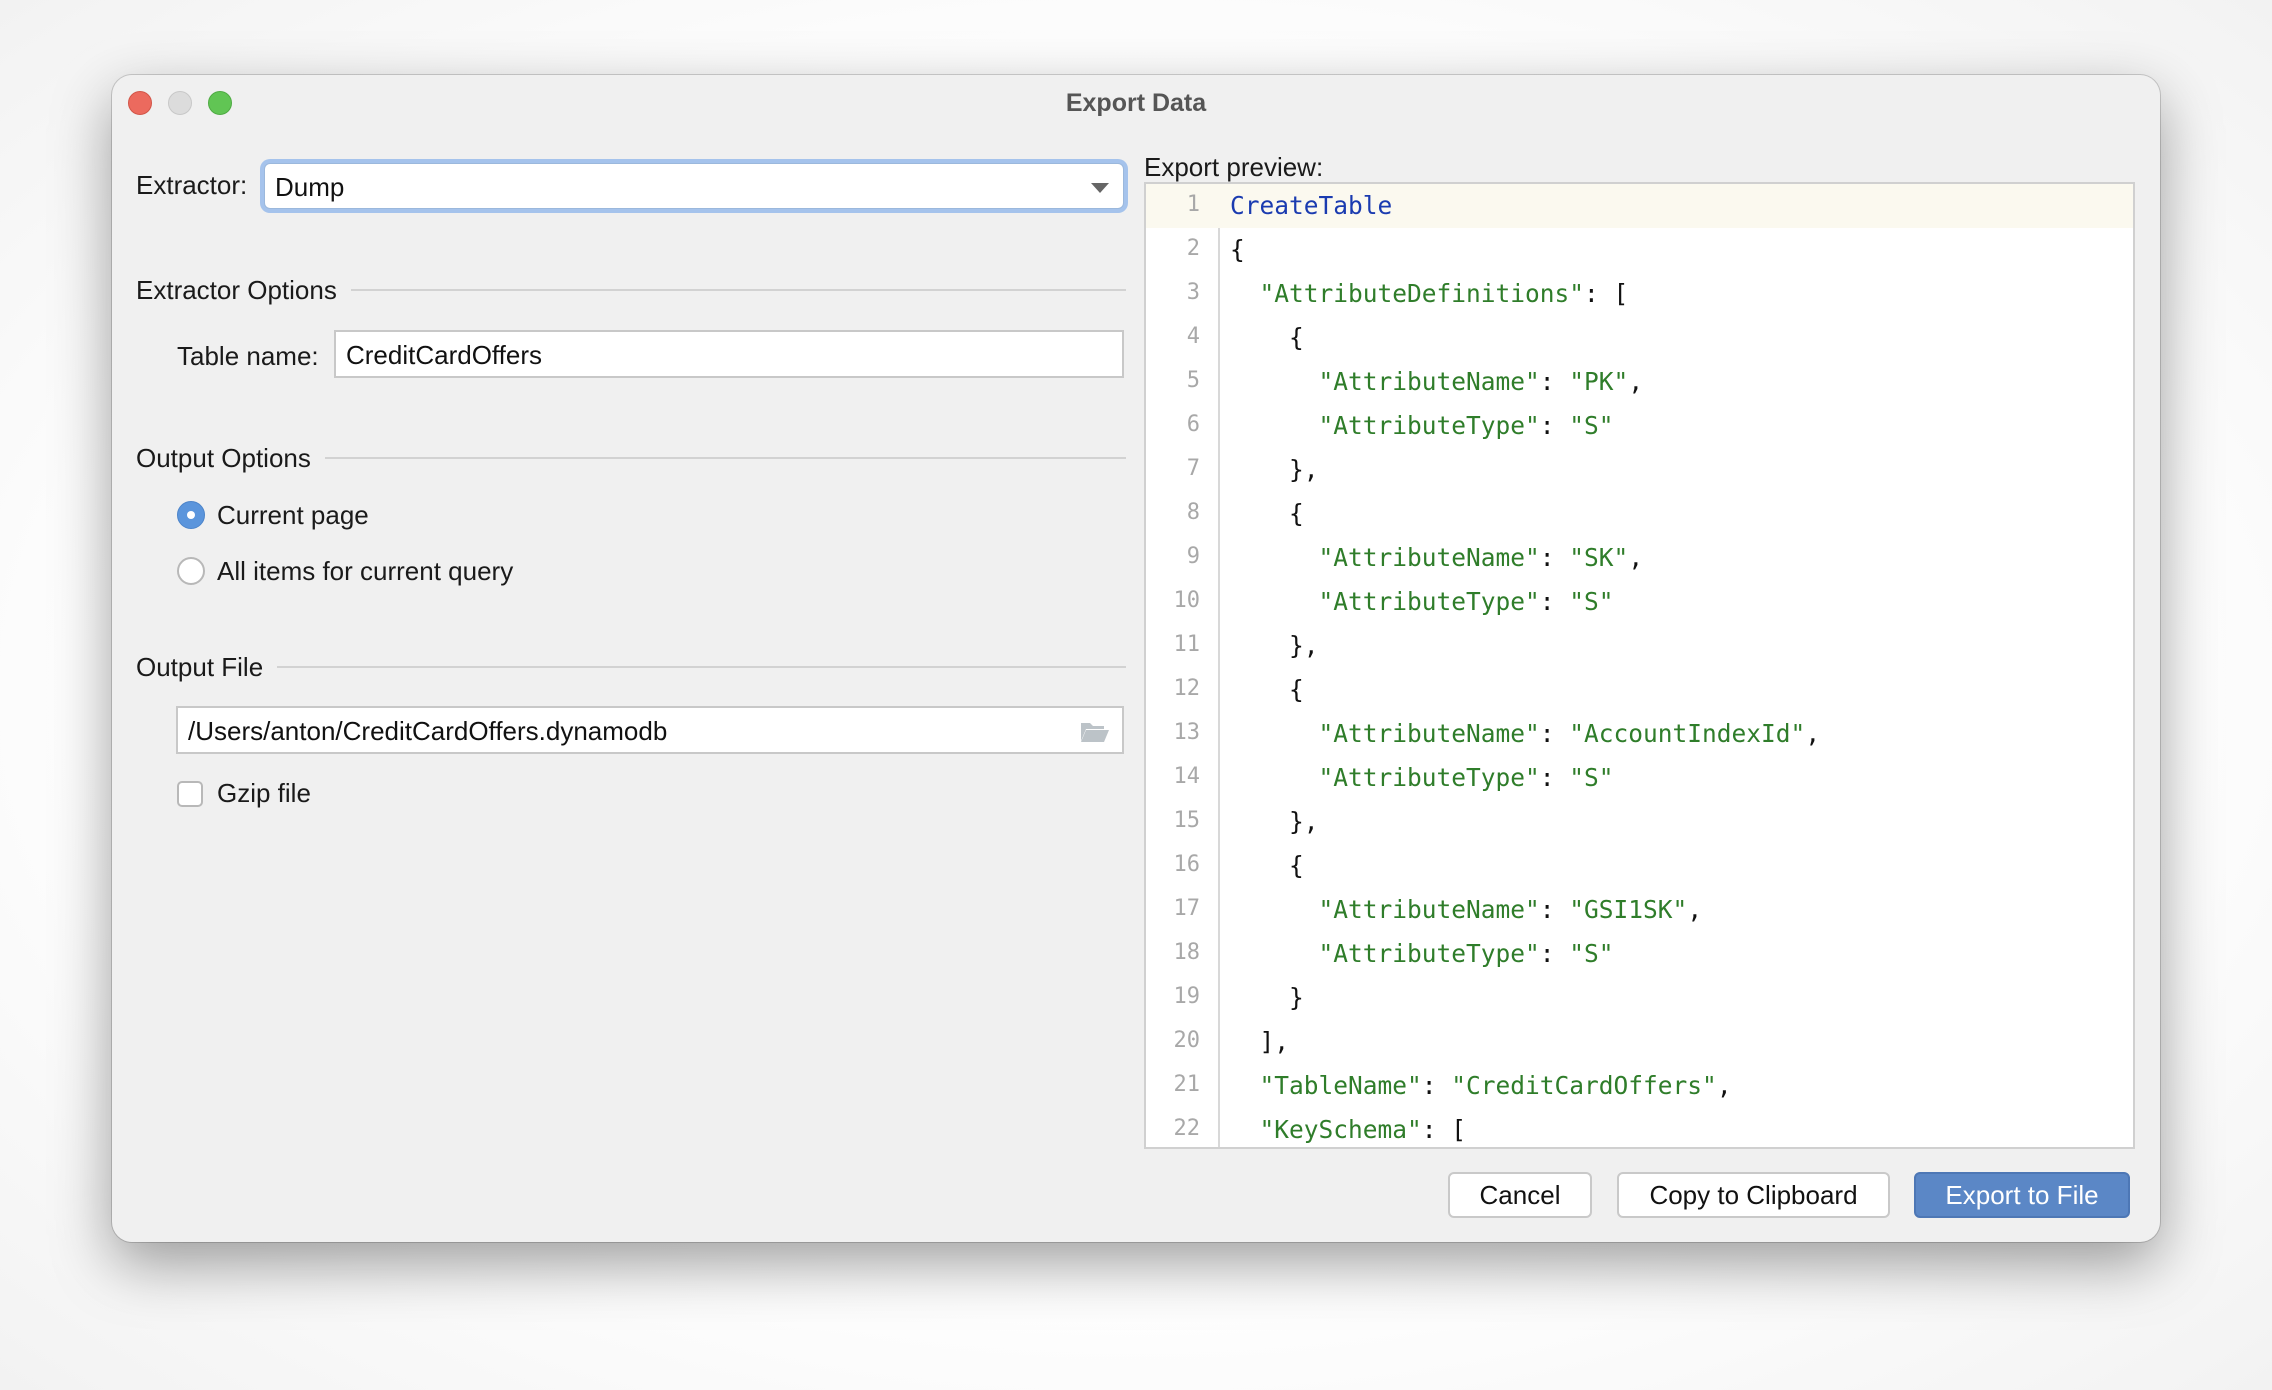 This screenshot has height=1390, width=2272. Describe the element at coordinates (1136, 103) in the screenshot. I see `dialog-title: Export Data` at that location.